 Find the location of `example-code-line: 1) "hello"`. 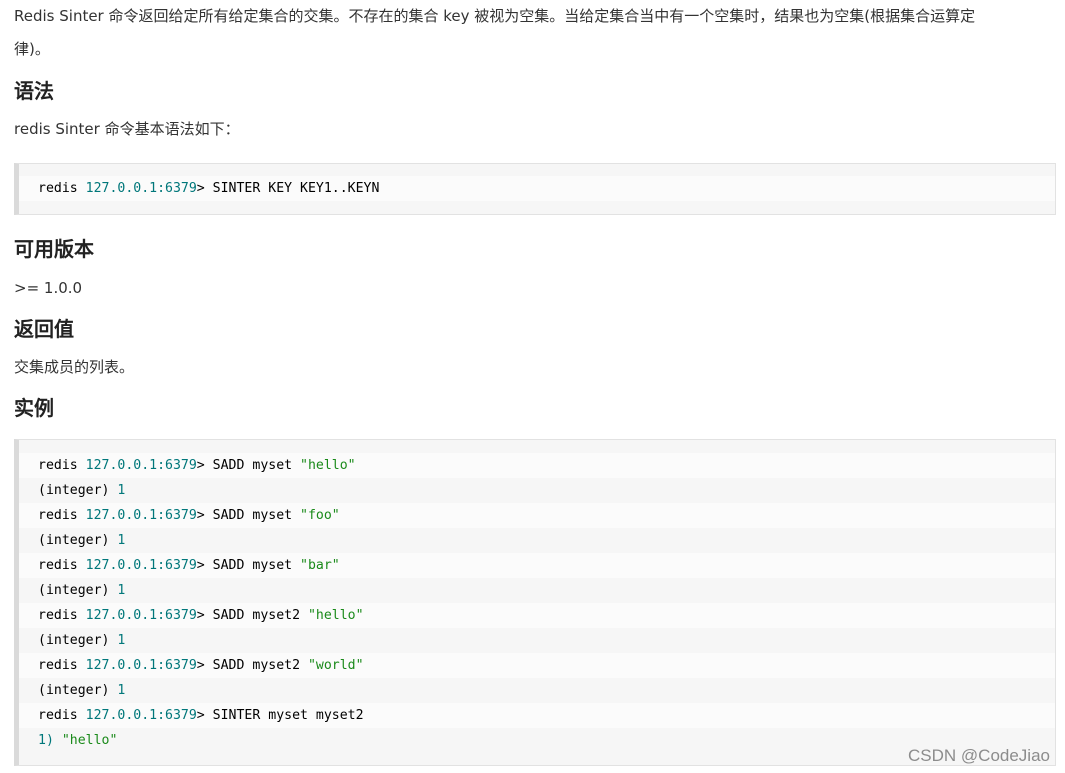

example-code-line: 1) "hello" is located at coordinates (537, 740).